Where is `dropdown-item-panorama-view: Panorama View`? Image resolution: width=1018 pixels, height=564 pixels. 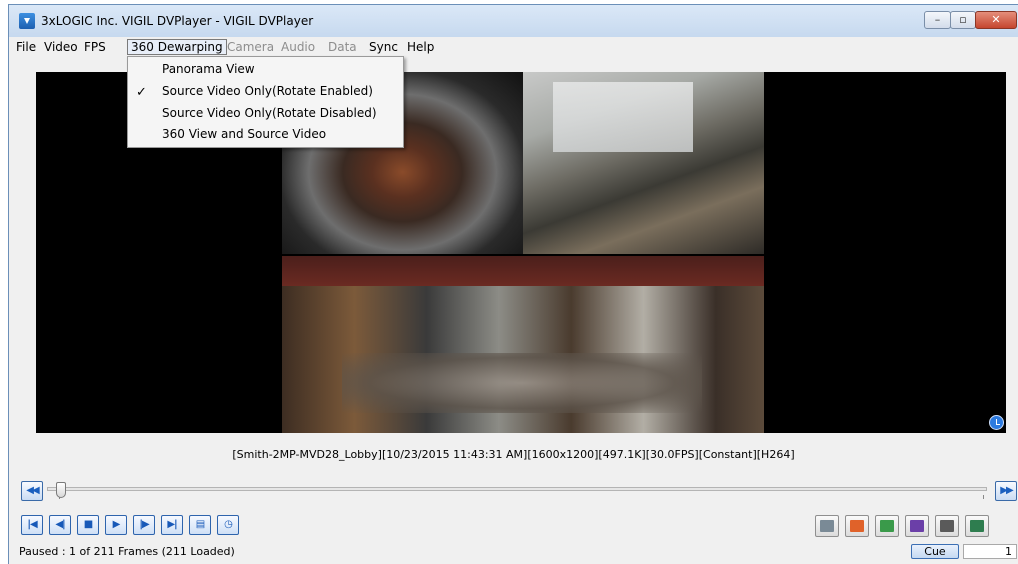
dropdown-item-panorama-view: Panorama View is located at coordinates (208, 69).